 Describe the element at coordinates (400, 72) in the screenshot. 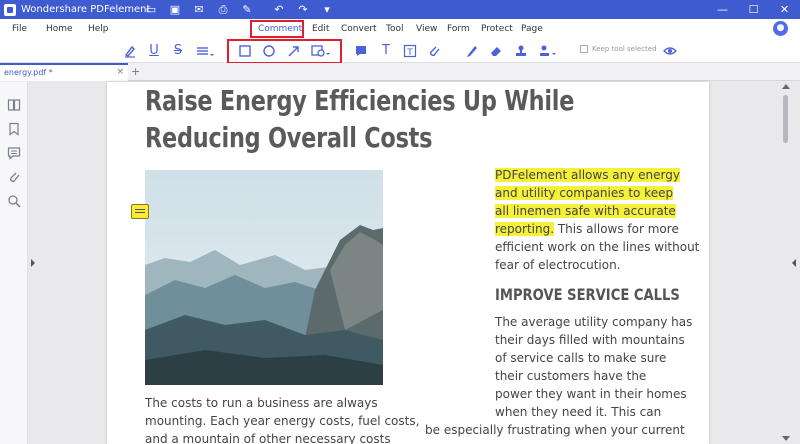

I see `document-tab-bar: energy.pdf * × +` at that location.